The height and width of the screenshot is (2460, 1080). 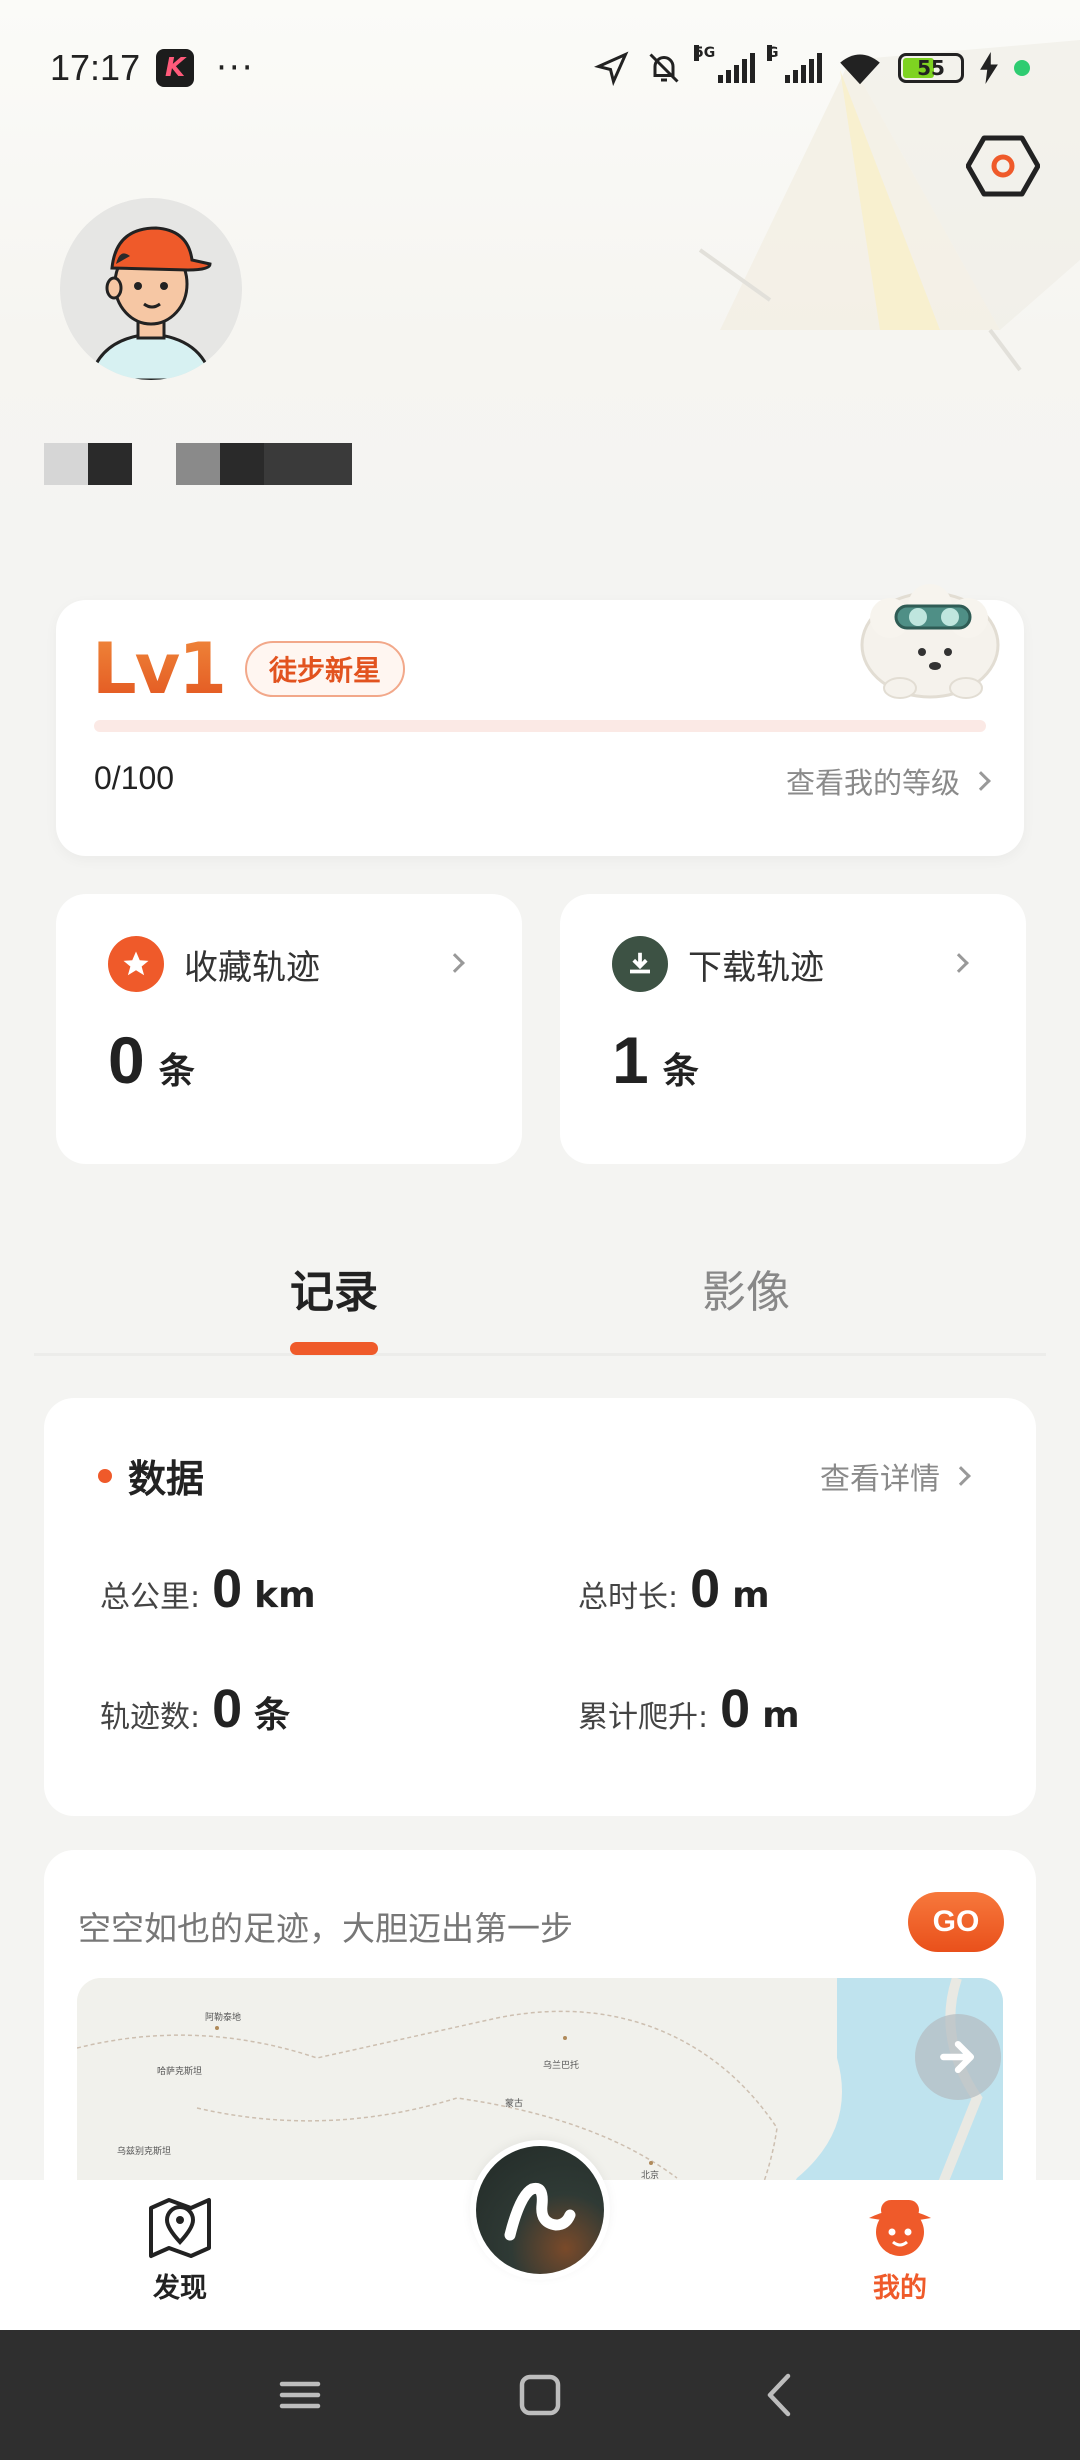 I want to click on more-notifications-icon: ···, so click(x=235, y=67).